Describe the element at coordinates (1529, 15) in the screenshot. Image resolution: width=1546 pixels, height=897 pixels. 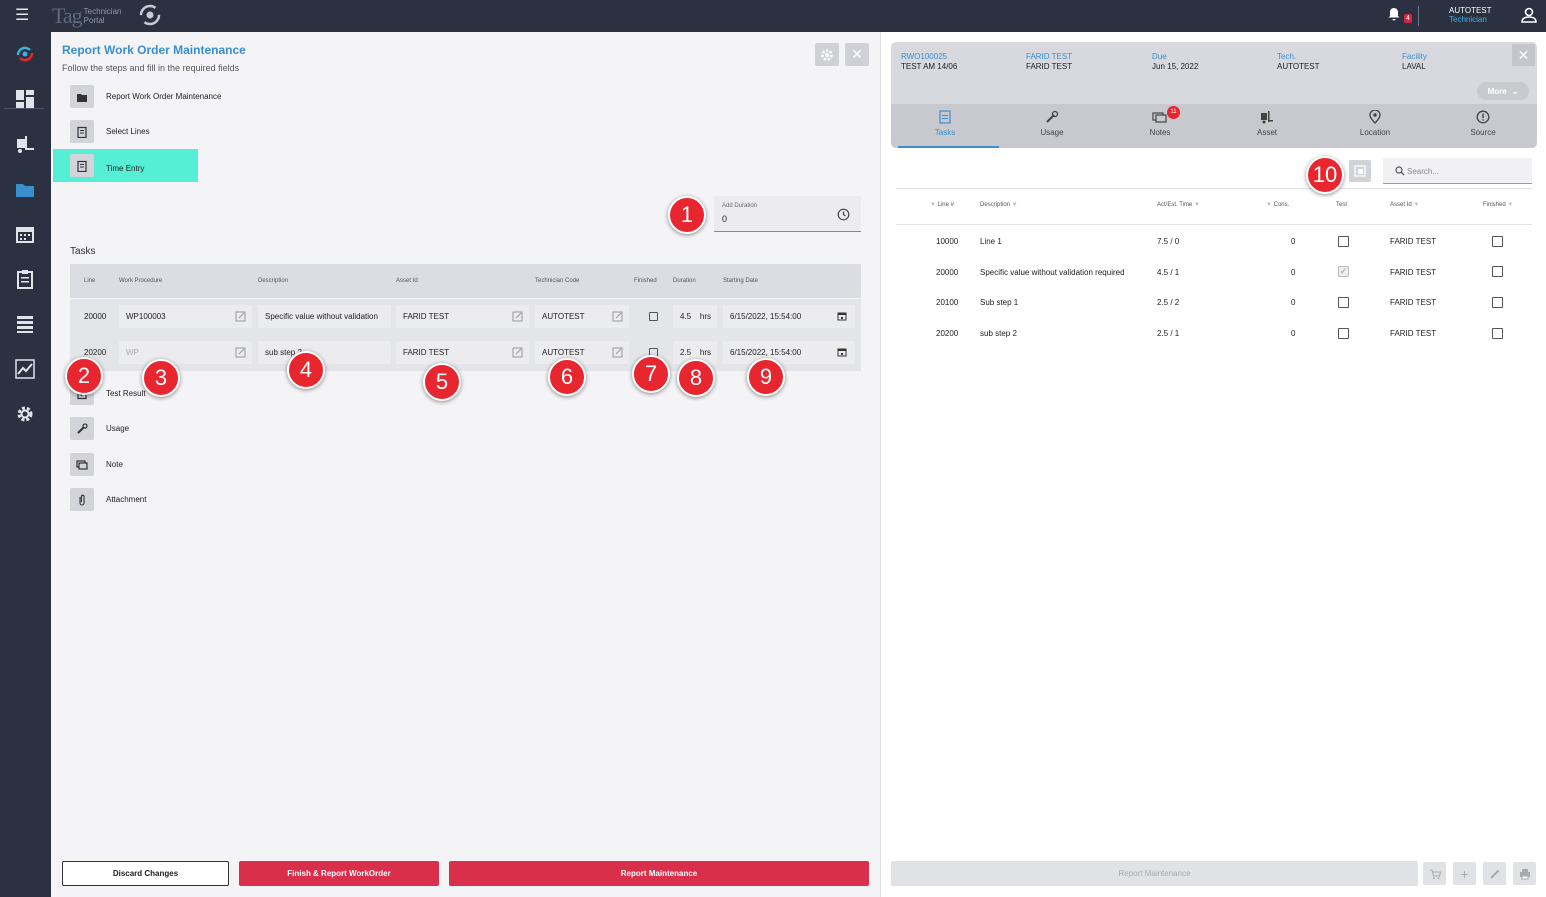
I see `user-icon` at that location.